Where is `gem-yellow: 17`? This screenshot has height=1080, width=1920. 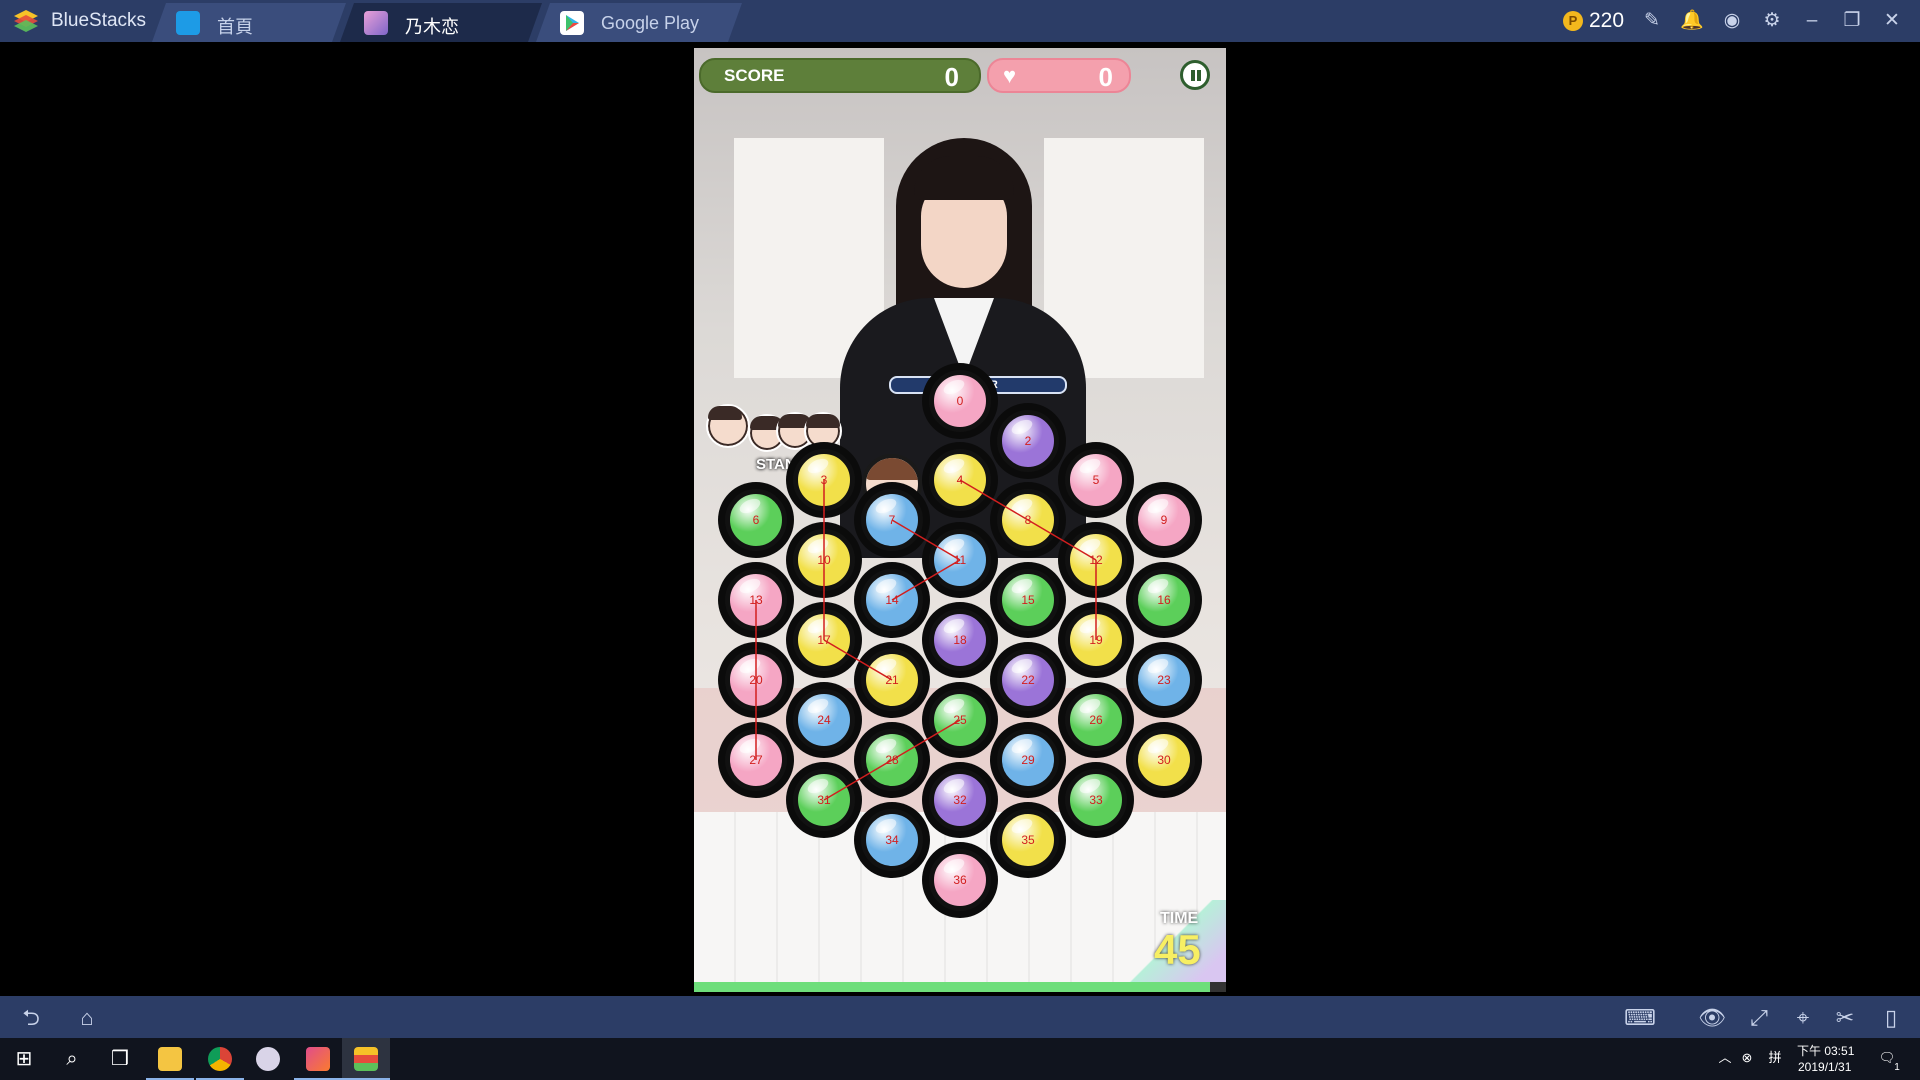 gem-yellow: 17 is located at coordinates (824, 640).